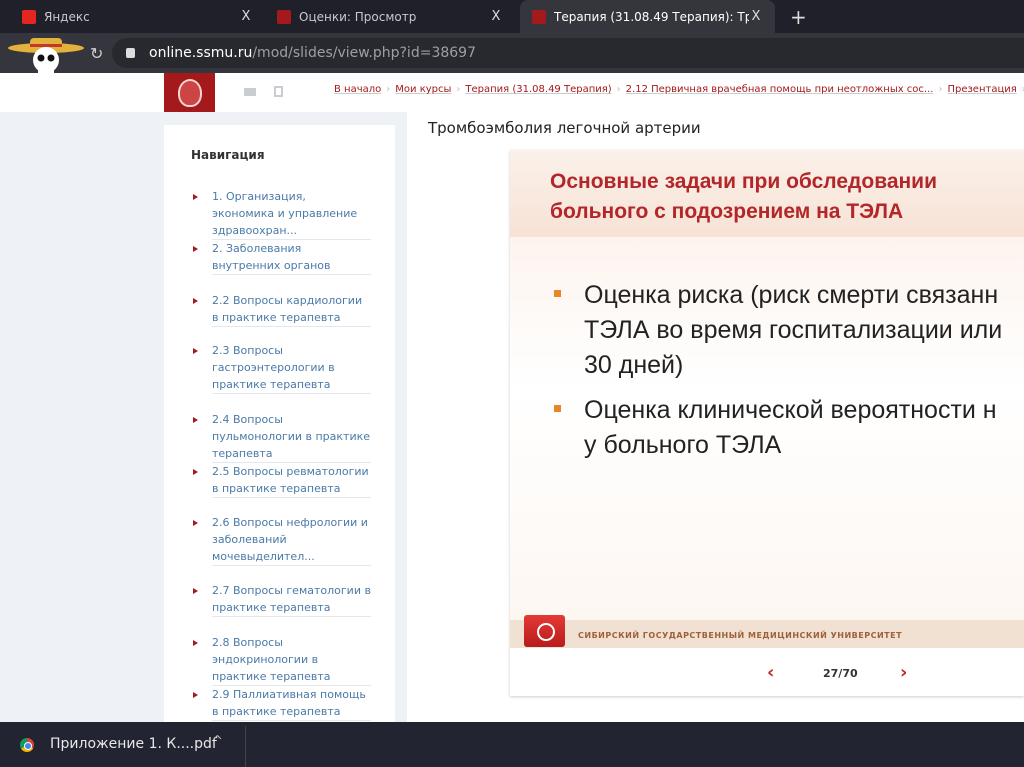  I want to click on url-host: online.ssmu.ru, so click(201, 53).